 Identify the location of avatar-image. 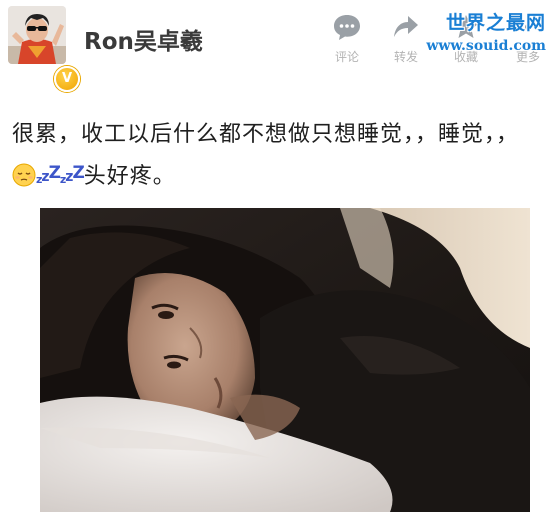
(37, 35).